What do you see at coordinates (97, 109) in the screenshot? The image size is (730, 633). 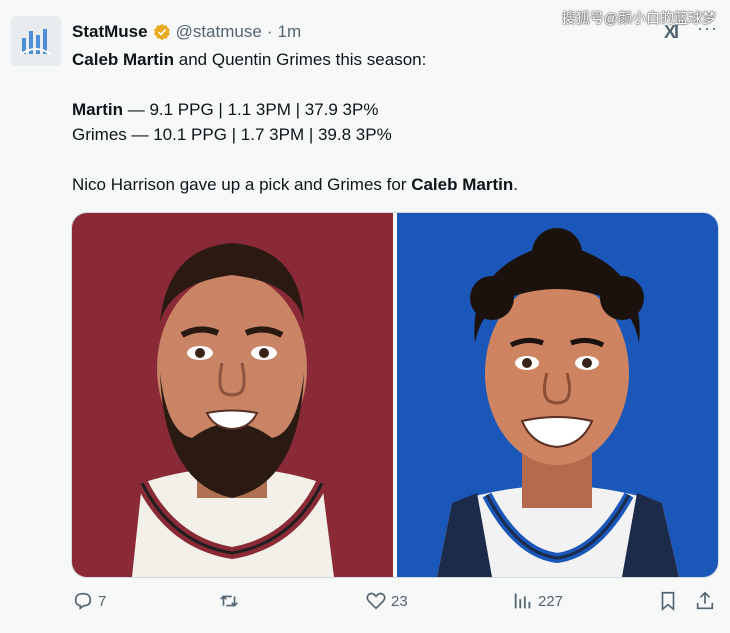 I see `martin-label: Martin` at bounding box center [97, 109].